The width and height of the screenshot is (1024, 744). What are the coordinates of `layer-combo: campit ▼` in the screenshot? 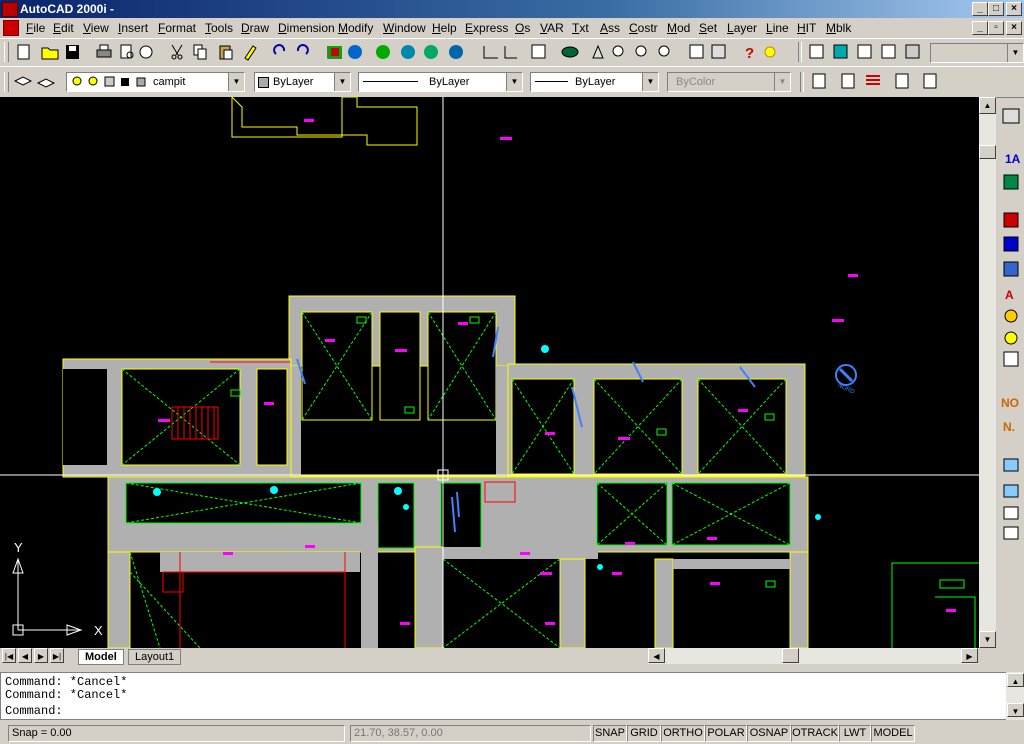 It's located at (155, 82).